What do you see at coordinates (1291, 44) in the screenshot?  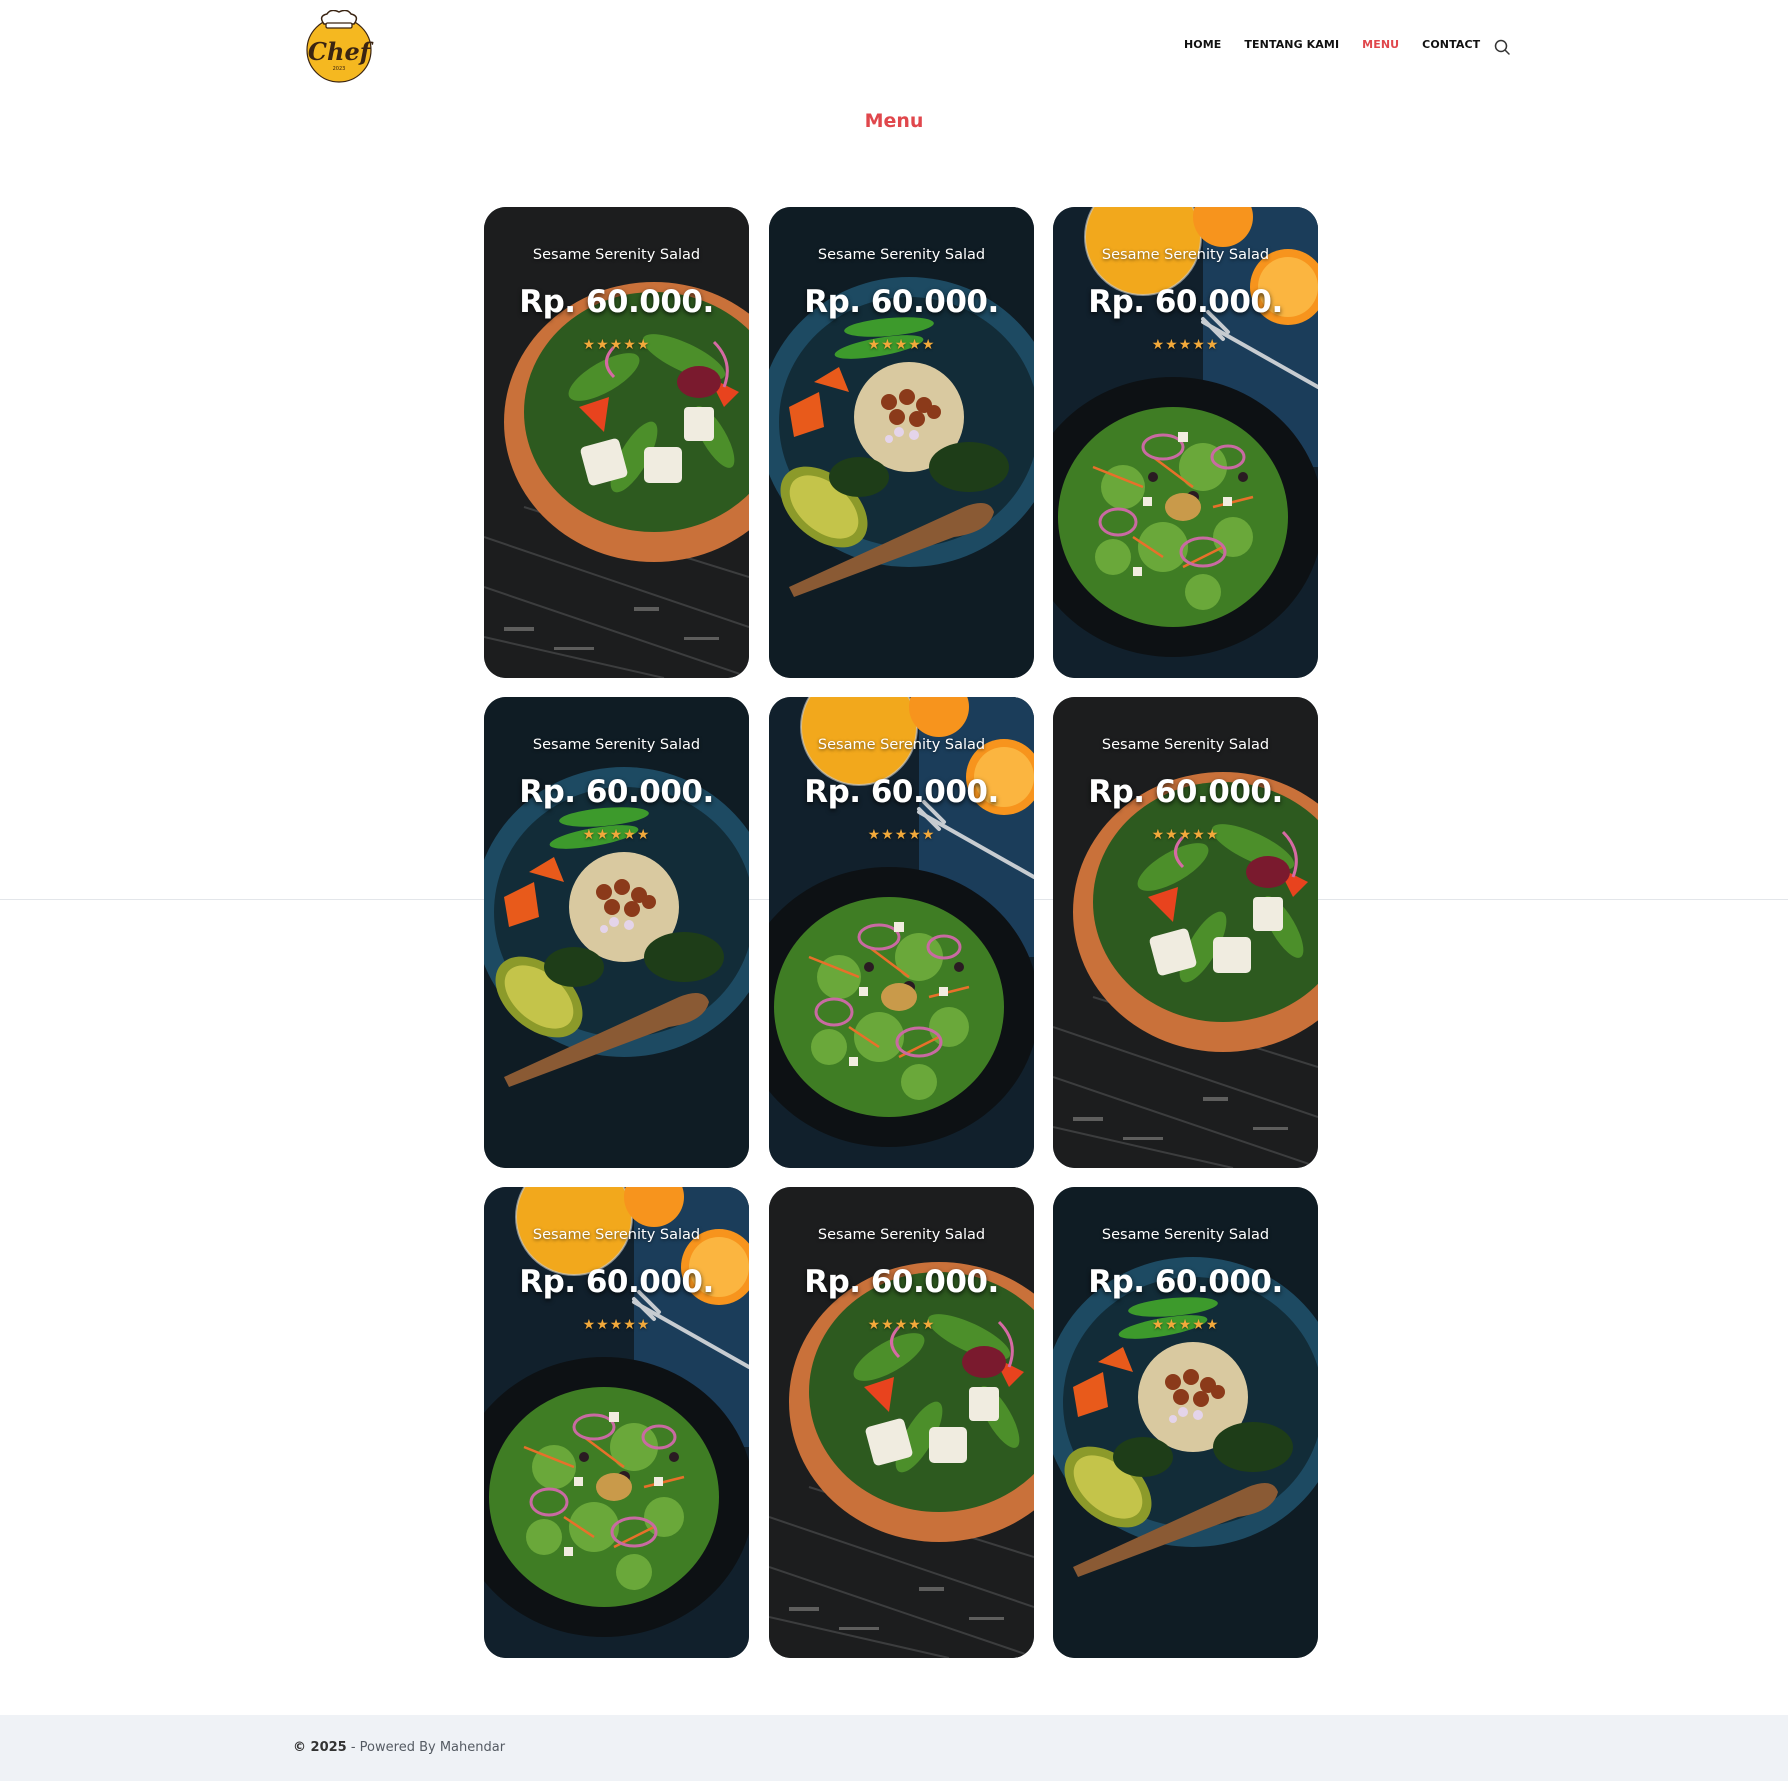 I see `nav-tentang-kami: TENTANG KAMI` at bounding box center [1291, 44].